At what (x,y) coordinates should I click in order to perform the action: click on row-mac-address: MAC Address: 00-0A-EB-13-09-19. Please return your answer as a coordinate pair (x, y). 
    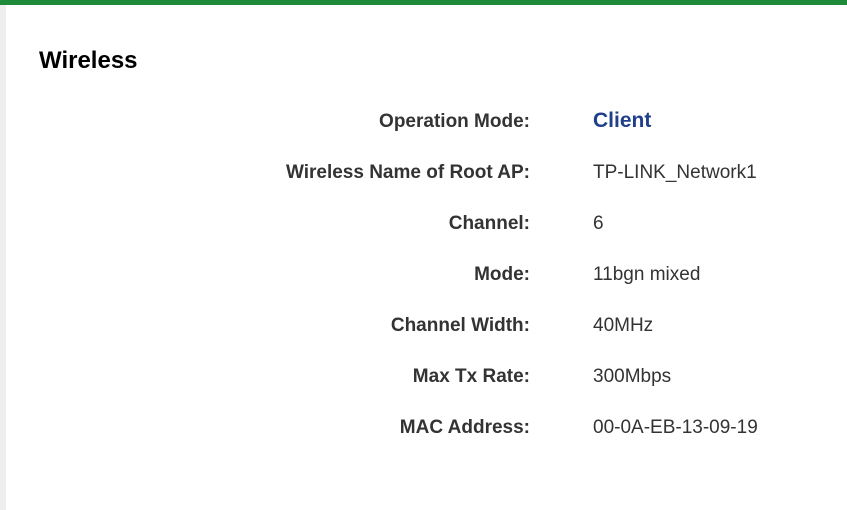
    Looking at the image, I should click on (423, 434).